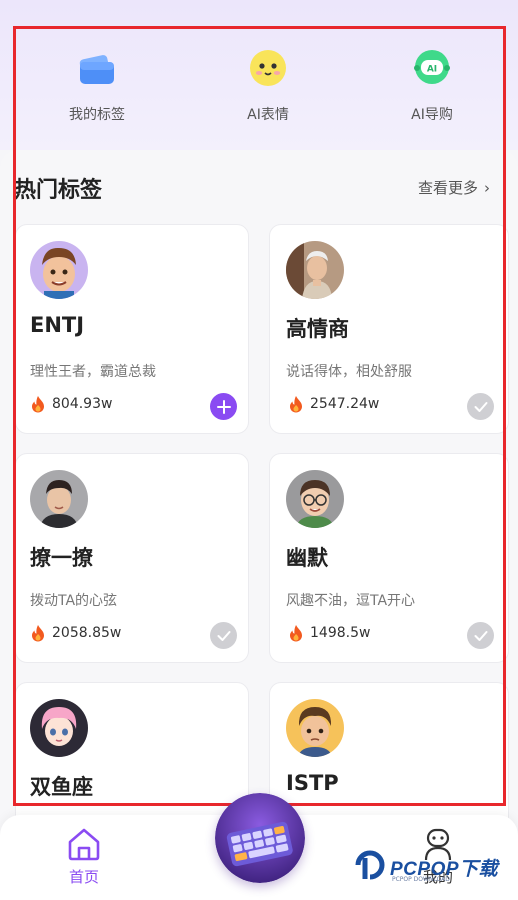 The width and height of the screenshot is (518, 900). Describe the element at coordinates (82, 404) in the screenshot. I see `heat-value: 804.93w` at that location.